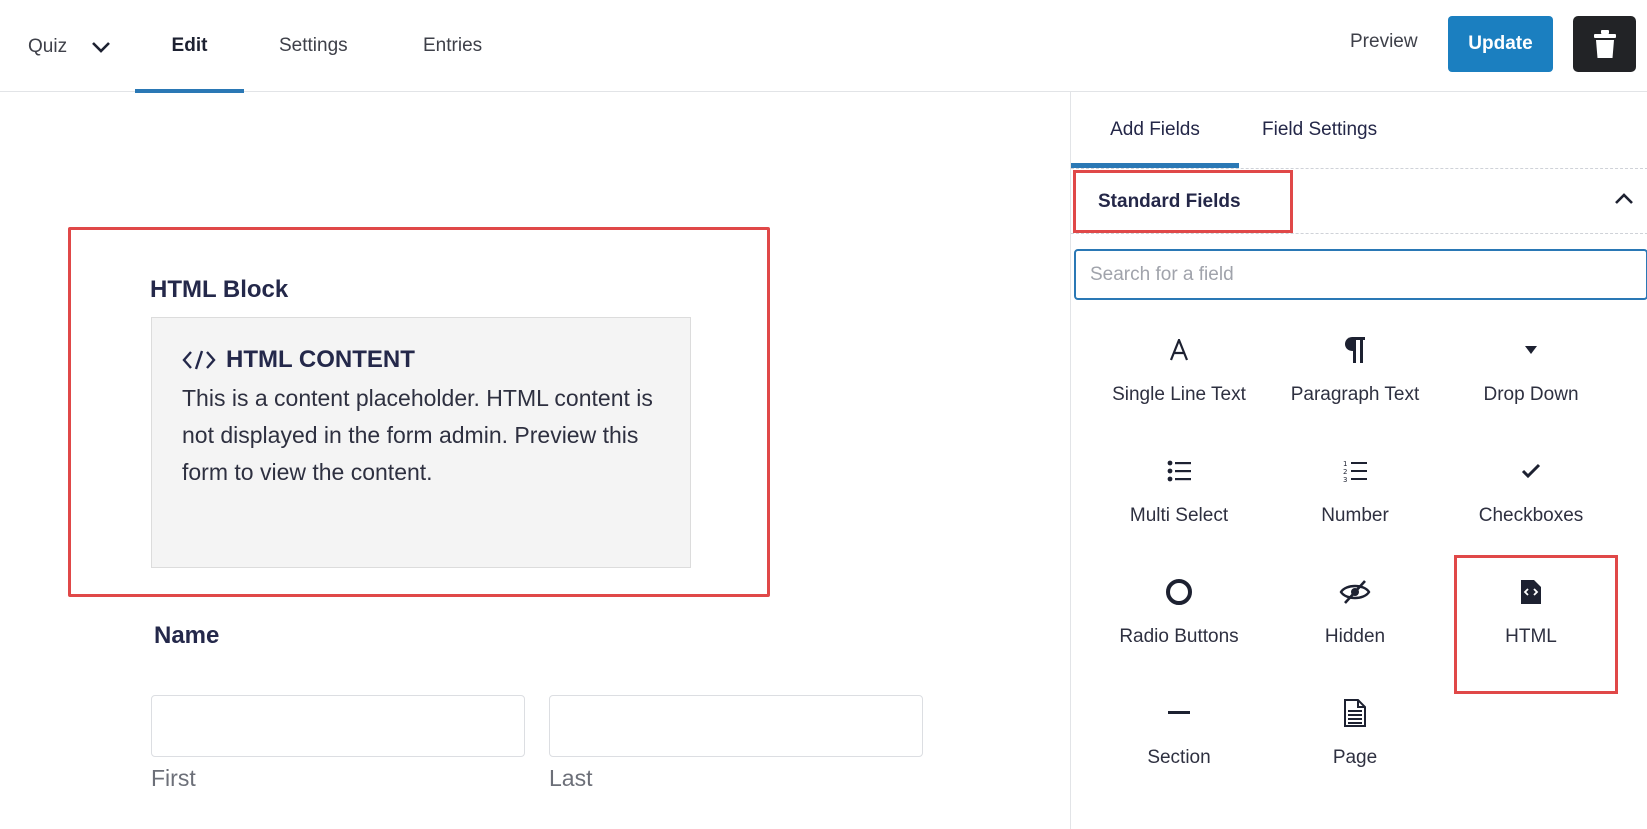 This screenshot has height=829, width=1647. Describe the element at coordinates (187, 635) in the screenshot. I see `name-field-label: Name` at that location.